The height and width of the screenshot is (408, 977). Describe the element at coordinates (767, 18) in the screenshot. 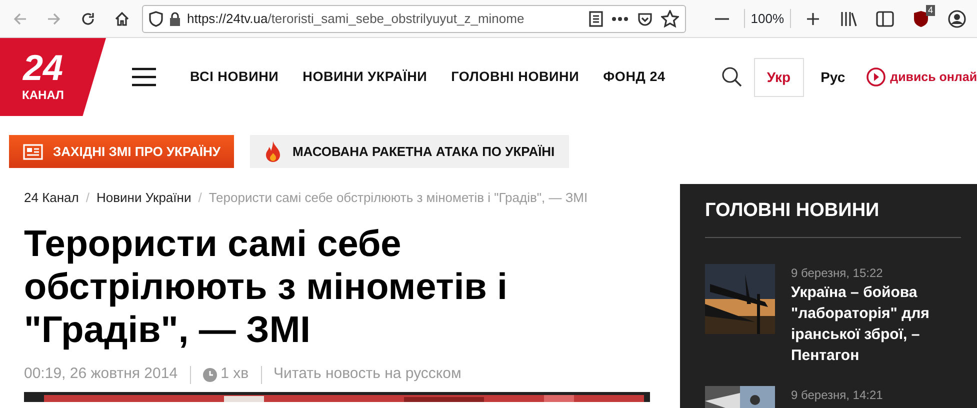

I see `zoom-level: 100%` at that location.